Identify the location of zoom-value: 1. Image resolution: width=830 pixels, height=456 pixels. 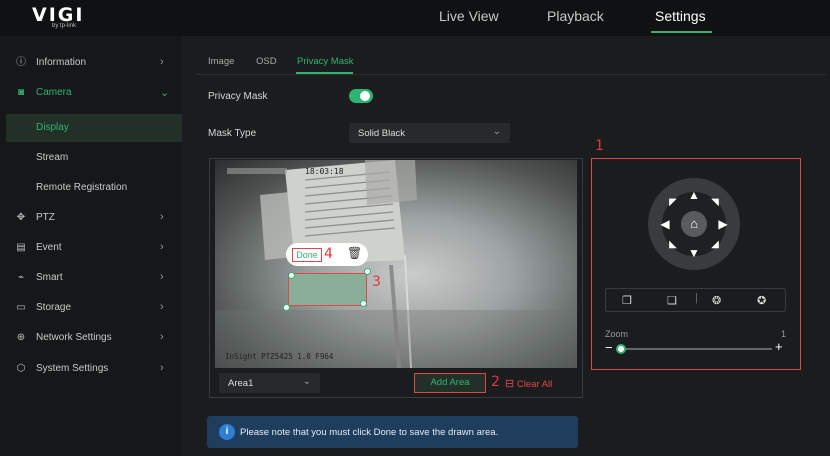
(784, 334).